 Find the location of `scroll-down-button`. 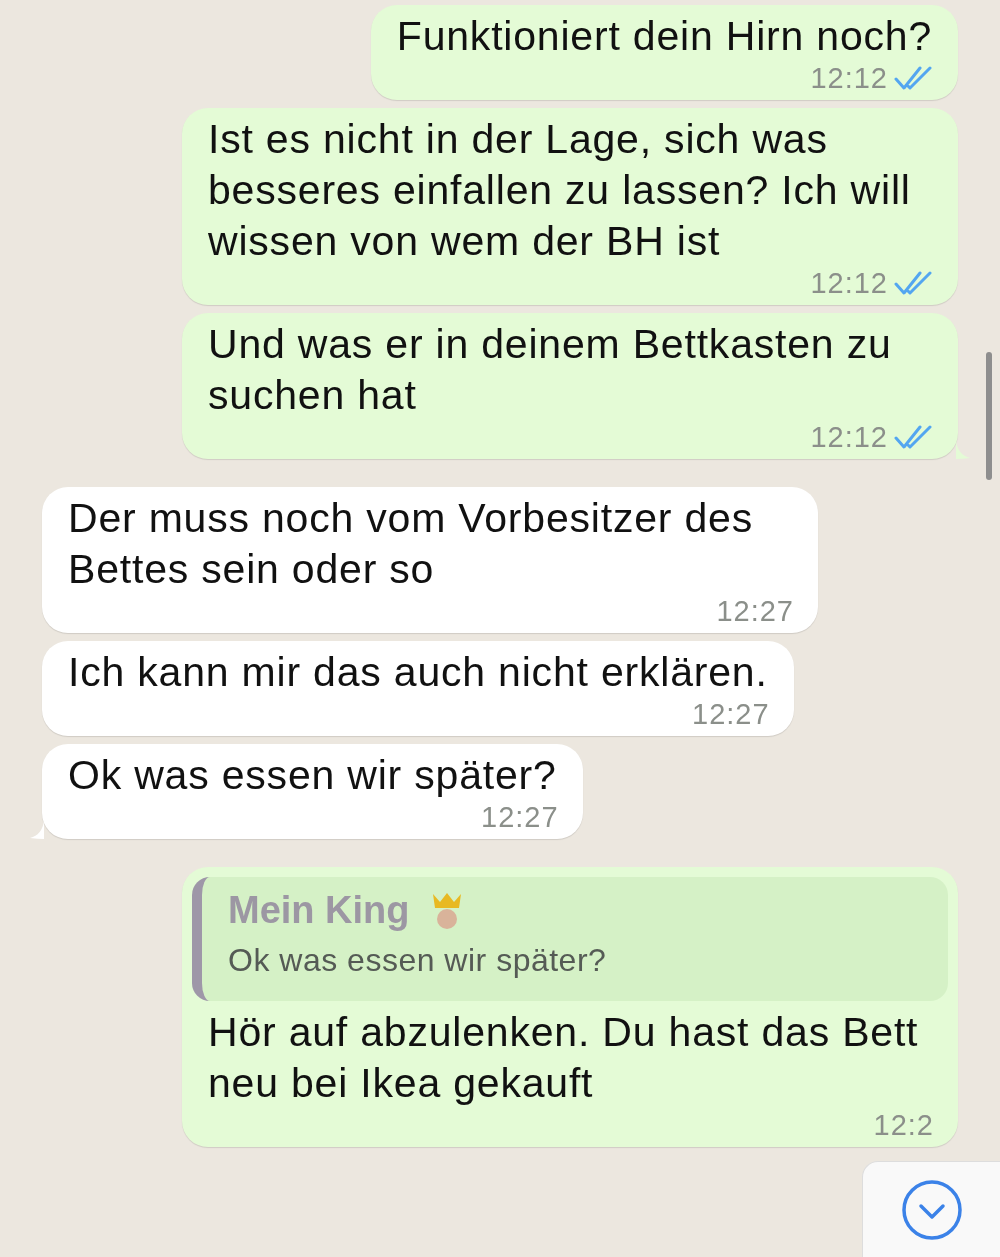

scroll-down-button is located at coordinates (931, 1209).